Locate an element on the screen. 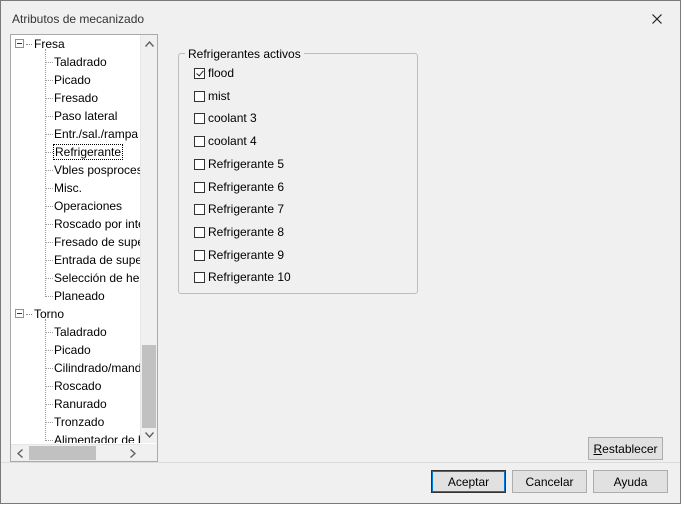 The width and height of the screenshot is (681, 506). coolant-checkbox-row: Refrigerante 6 is located at coordinates (239, 187).